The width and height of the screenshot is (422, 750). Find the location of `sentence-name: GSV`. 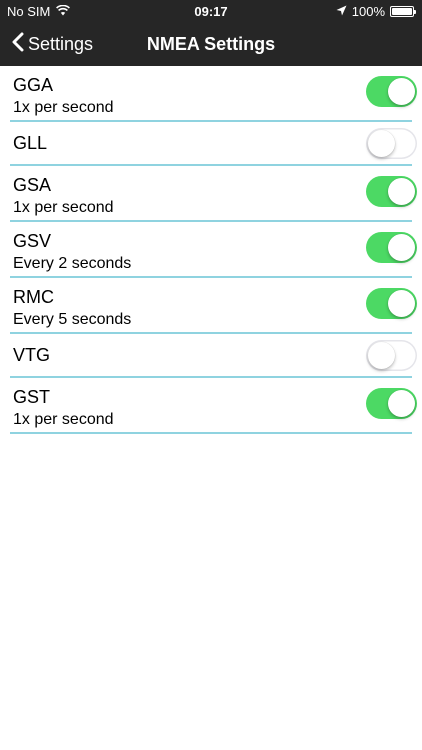

sentence-name: GSV is located at coordinates (32, 241).